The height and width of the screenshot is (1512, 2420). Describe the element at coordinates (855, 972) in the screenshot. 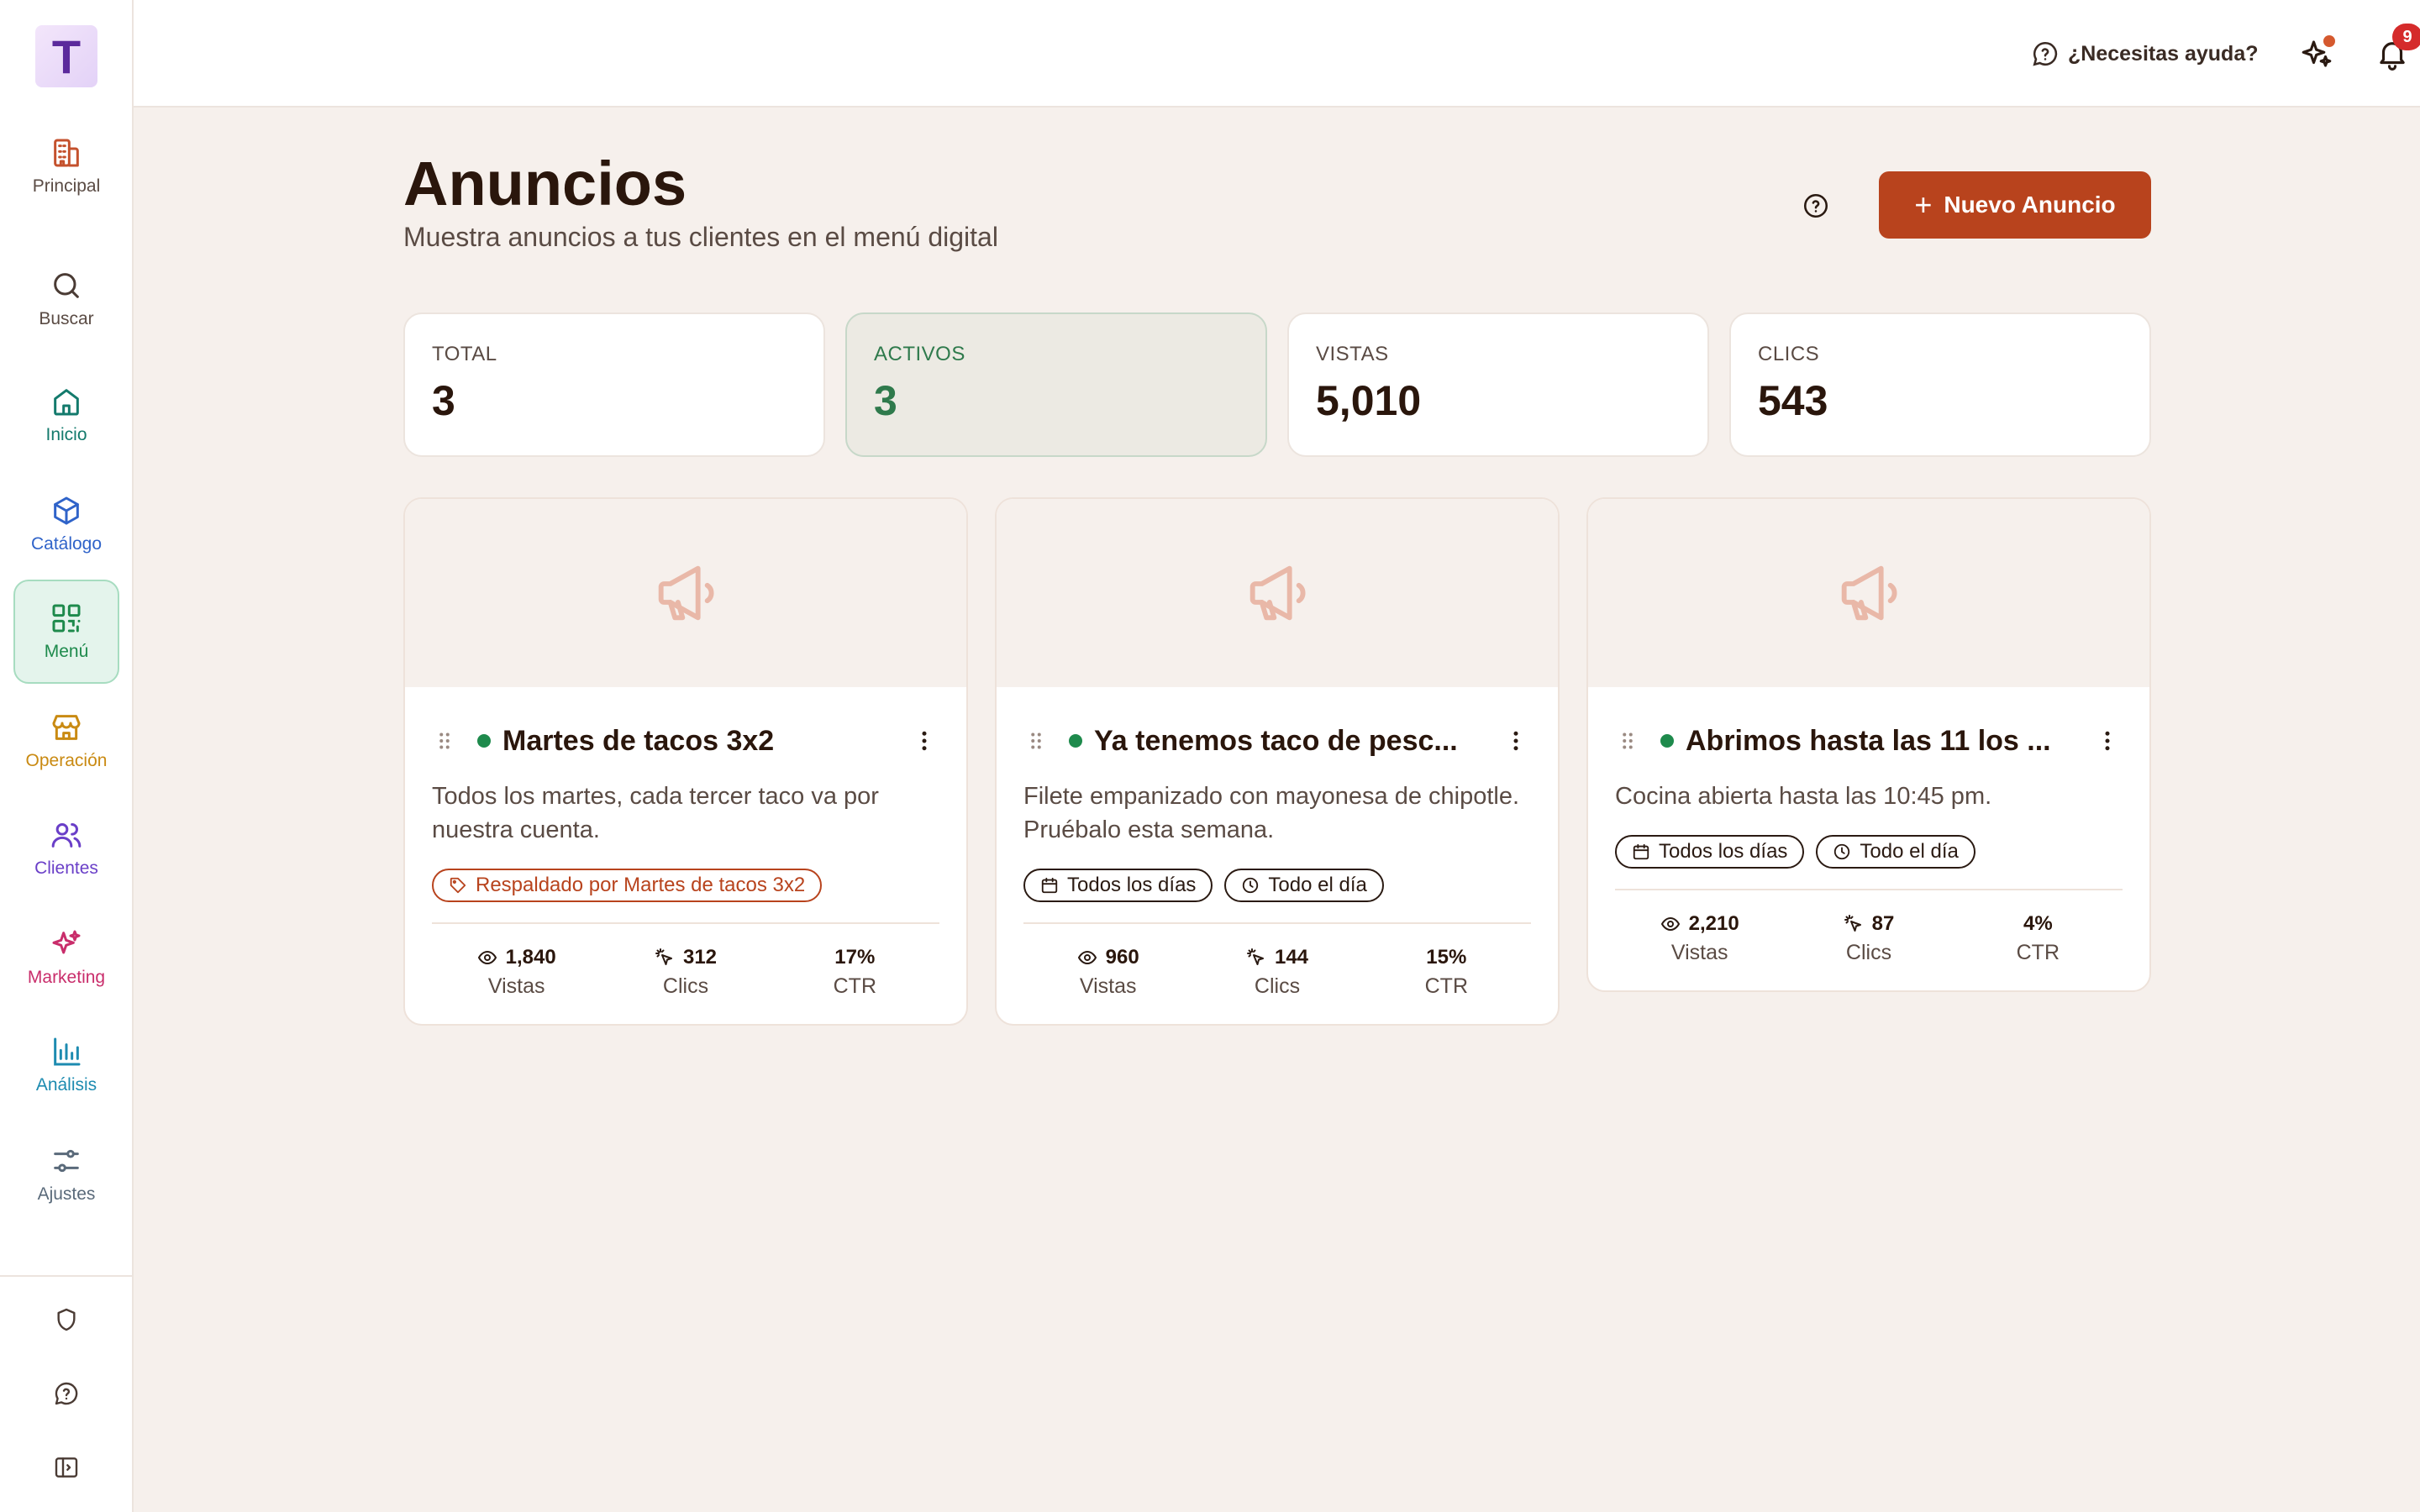

I see `ad-stat-ctr: 17% CTR` at that location.